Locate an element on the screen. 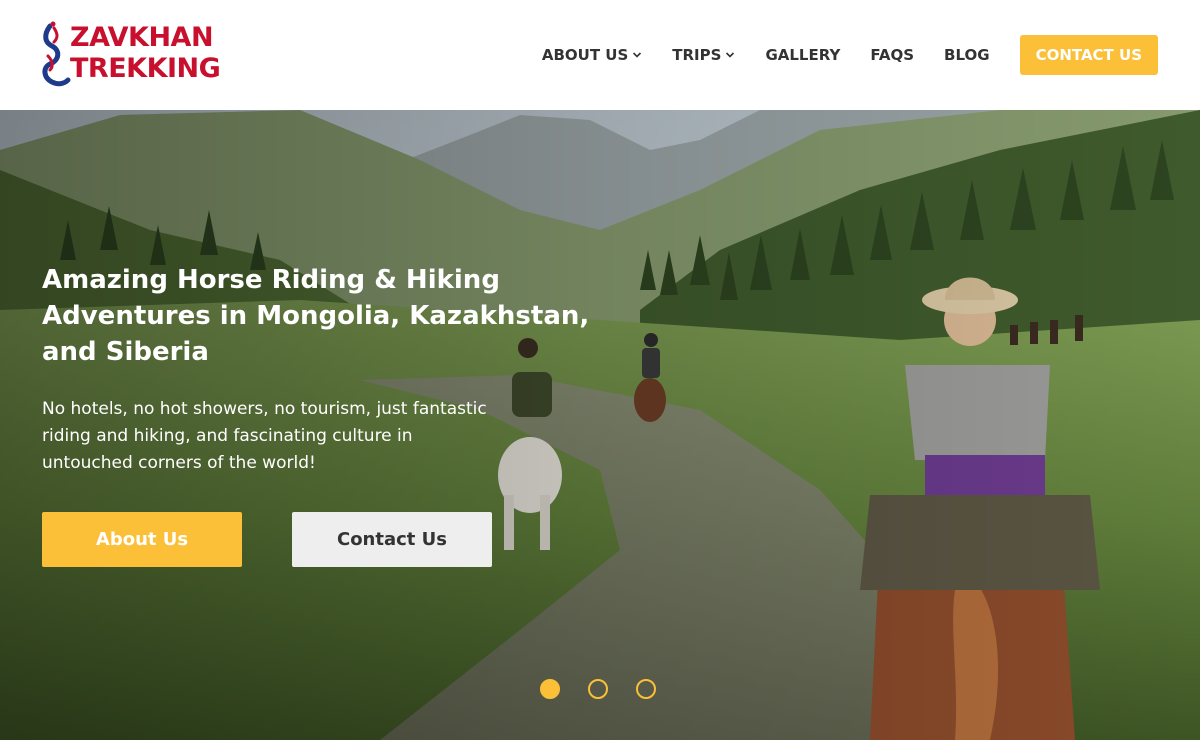 This screenshot has height=740, width=1200. nav-item-gallery: GALLERY is located at coordinates (802, 55).